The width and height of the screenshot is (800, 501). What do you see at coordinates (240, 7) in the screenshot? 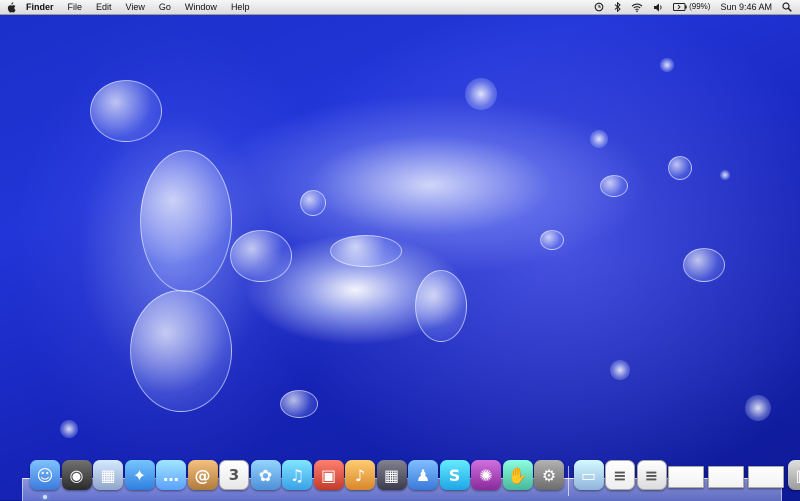
I see `menu-help: Help` at bounding box center [240, 7].